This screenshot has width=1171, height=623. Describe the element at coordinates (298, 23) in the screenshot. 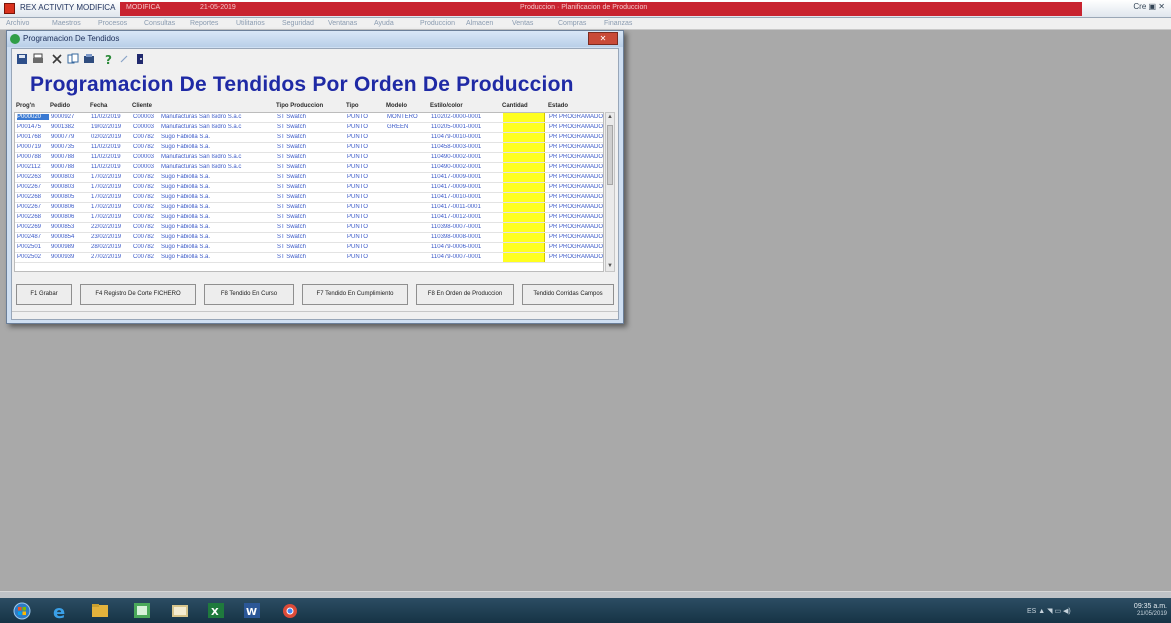

I see `menu-item: Seguridad` at that location.